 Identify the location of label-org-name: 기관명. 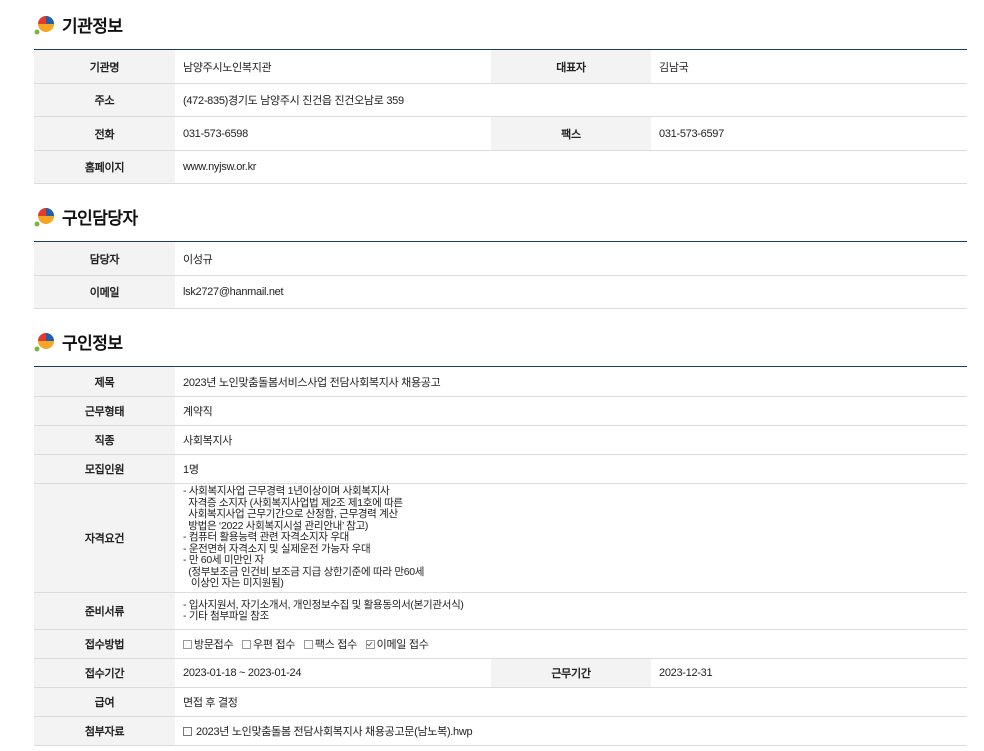
(104, 66).